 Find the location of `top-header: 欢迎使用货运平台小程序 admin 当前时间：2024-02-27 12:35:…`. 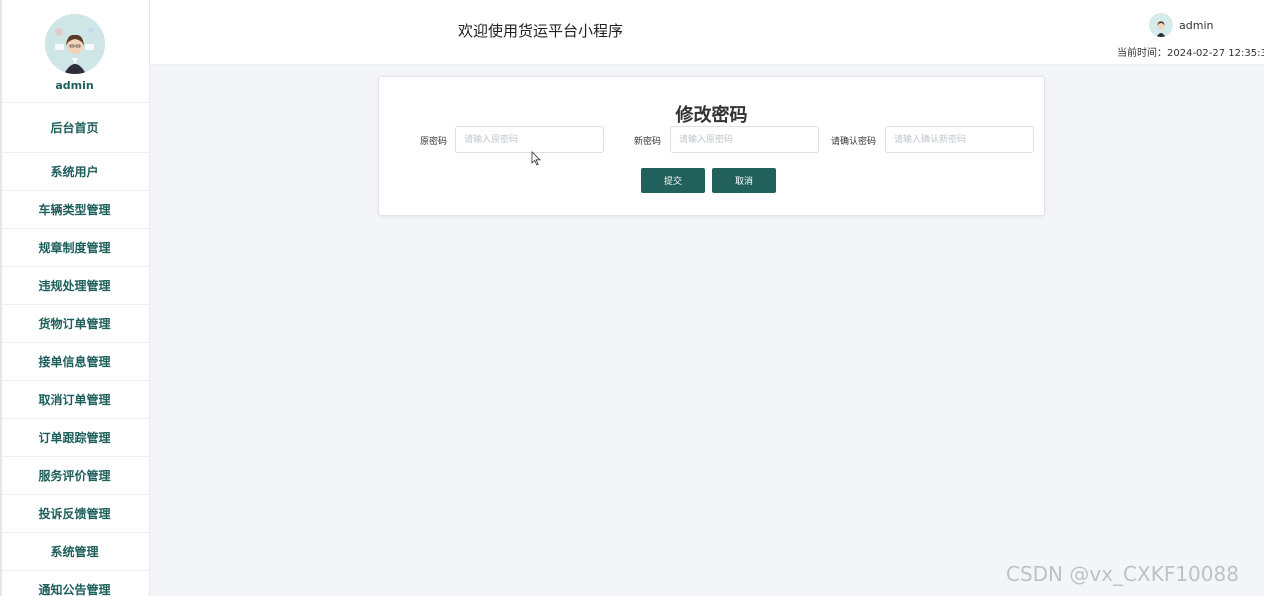

top-header: 欢迎使用货运平台小程序 admin 当前时间：2024-02-27 12:35:… is located at coordinates (707, 32).